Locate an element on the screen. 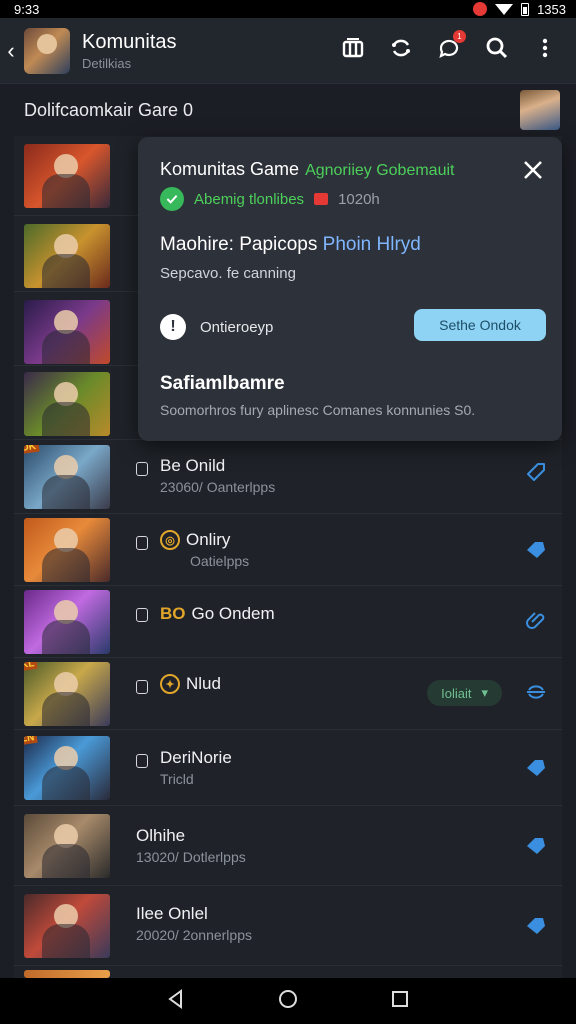 This screenshot has width=576, height=1024. search-icon is located at coordinates (497, 48).